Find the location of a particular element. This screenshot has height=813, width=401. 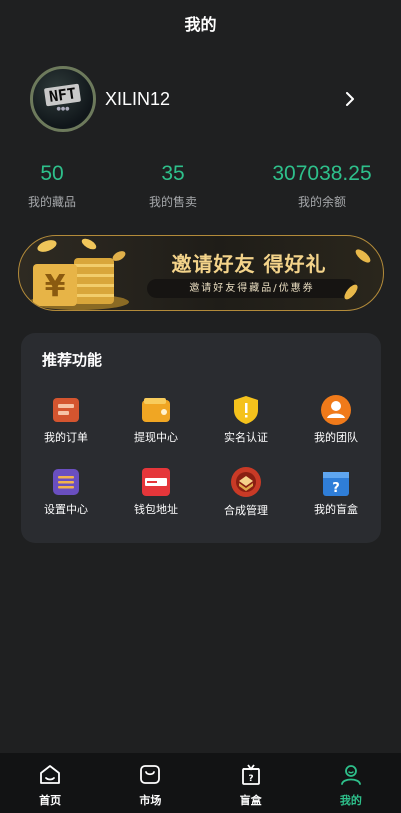

invite-banner: ¥ 邀请好友 得好礼 邀请好友得藏品/优惠券 is located at coordinates (201, 273).